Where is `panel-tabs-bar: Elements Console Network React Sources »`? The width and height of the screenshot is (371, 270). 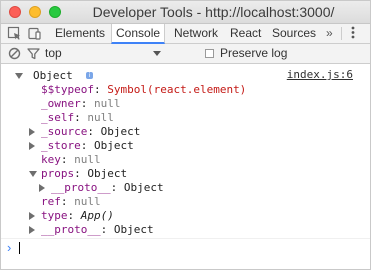 panel-tabs-bar: Elements Console Network React Sources » is located at coordinates (185, 34).